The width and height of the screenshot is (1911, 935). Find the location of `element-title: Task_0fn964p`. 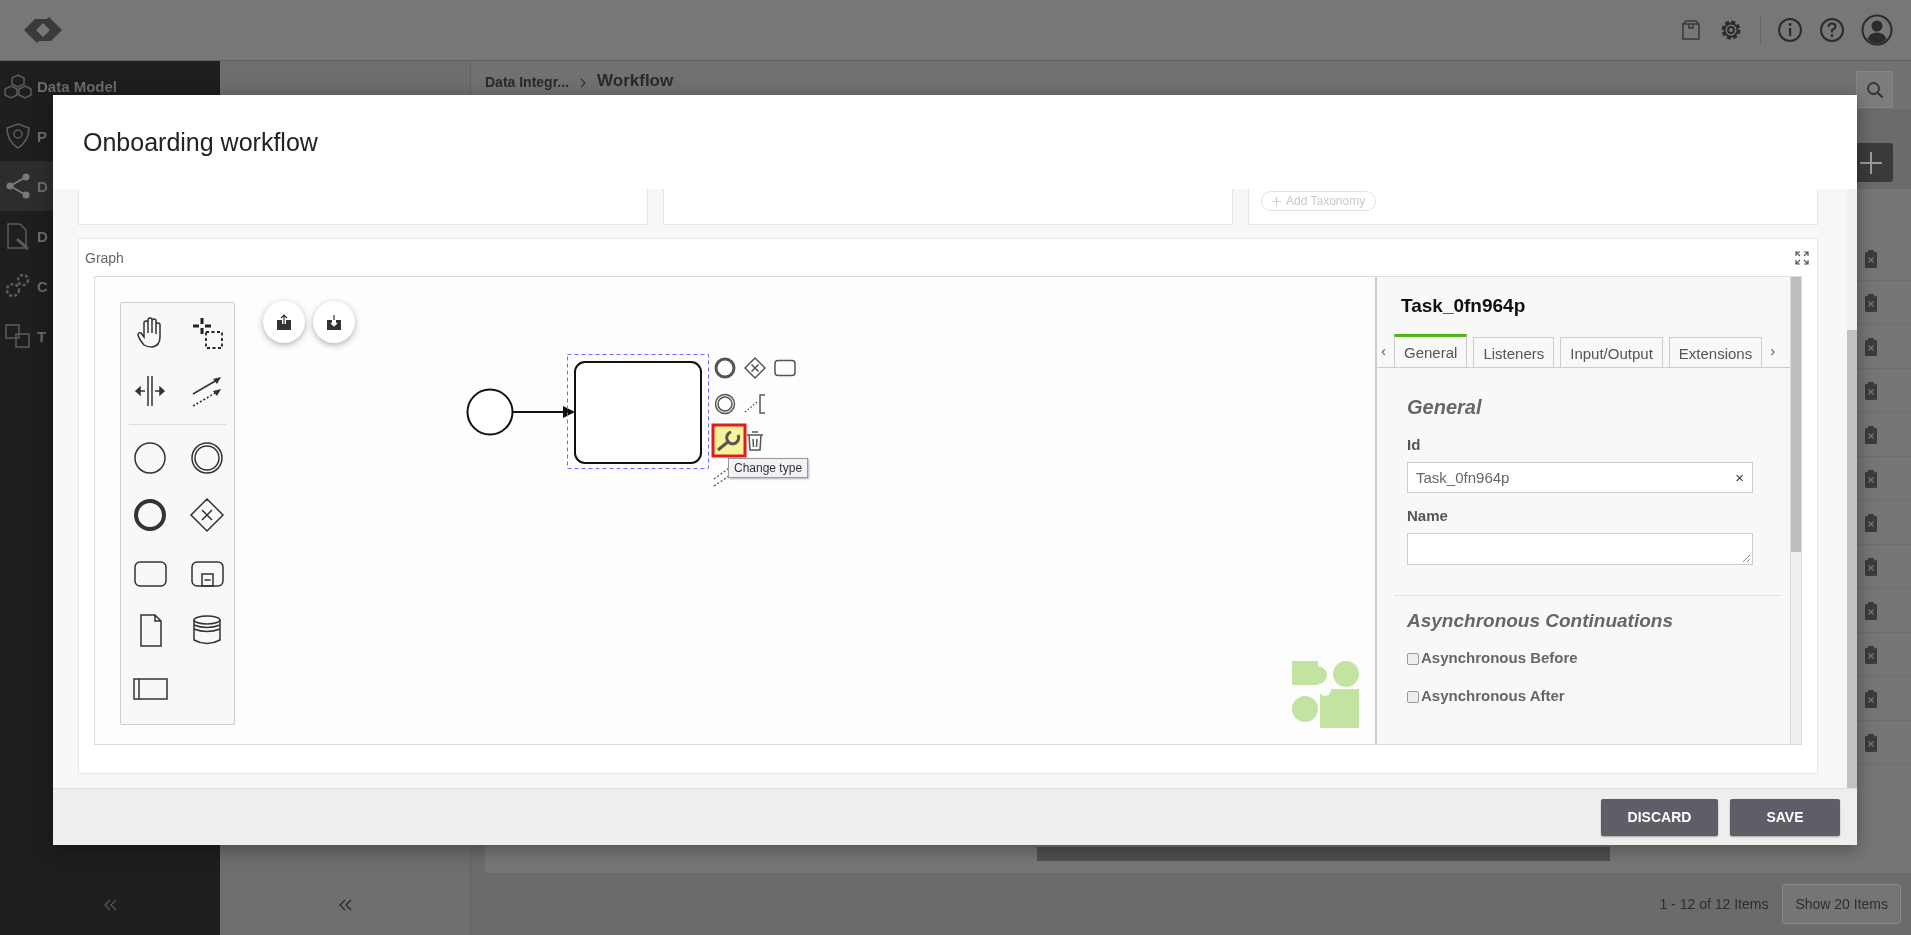

element-title: Task_0fn964p is located at coordinates (1463, 306).